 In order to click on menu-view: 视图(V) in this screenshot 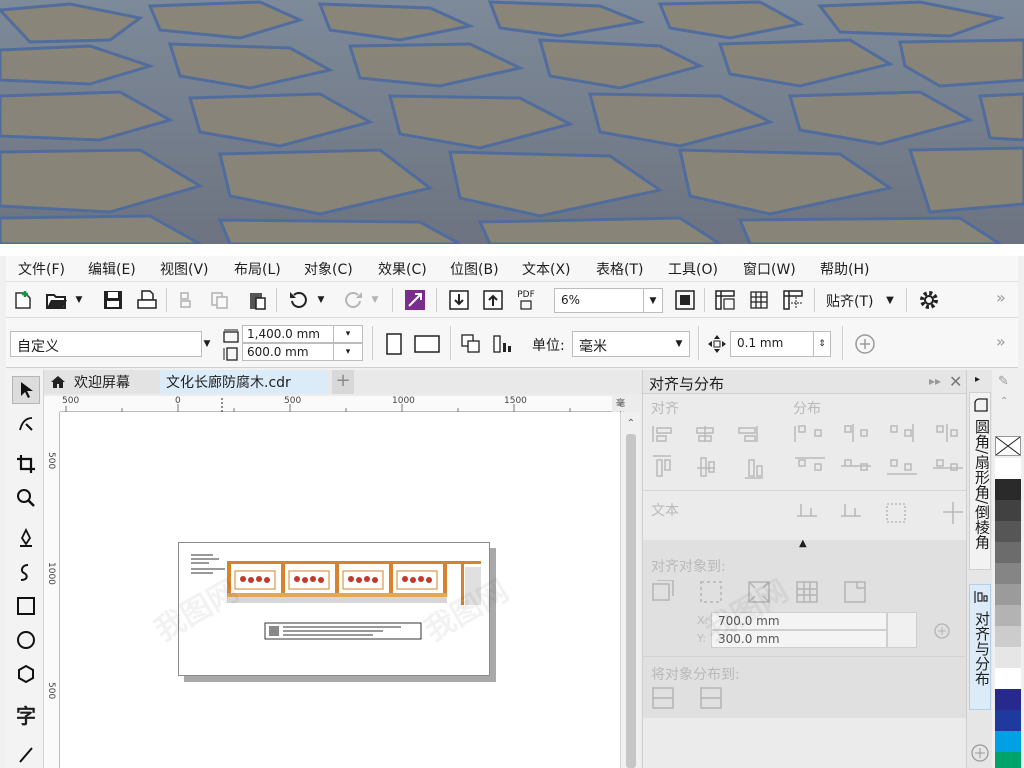, I will do `click(184, 269)`.